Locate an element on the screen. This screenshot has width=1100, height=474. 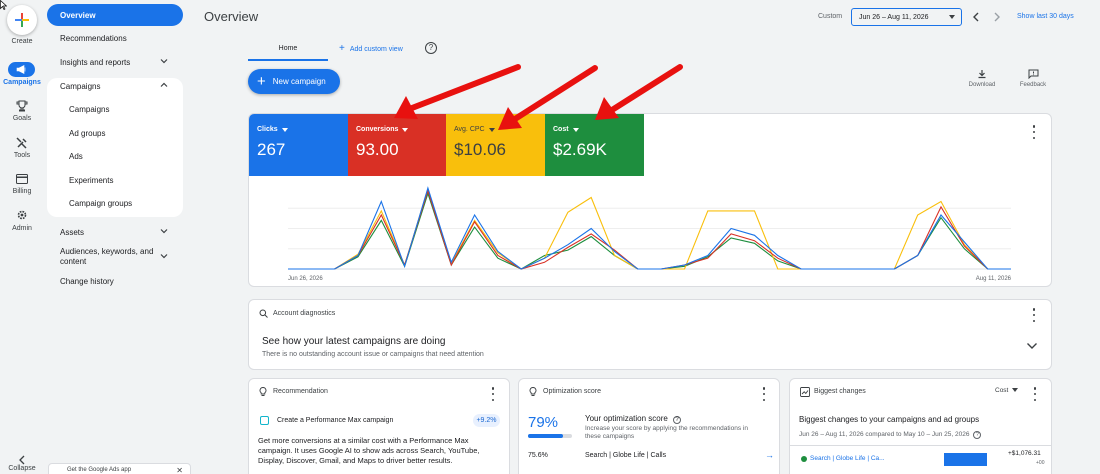
nav-item-audiences: Audiences, keywords, and content is located at coordinates (115, 257).